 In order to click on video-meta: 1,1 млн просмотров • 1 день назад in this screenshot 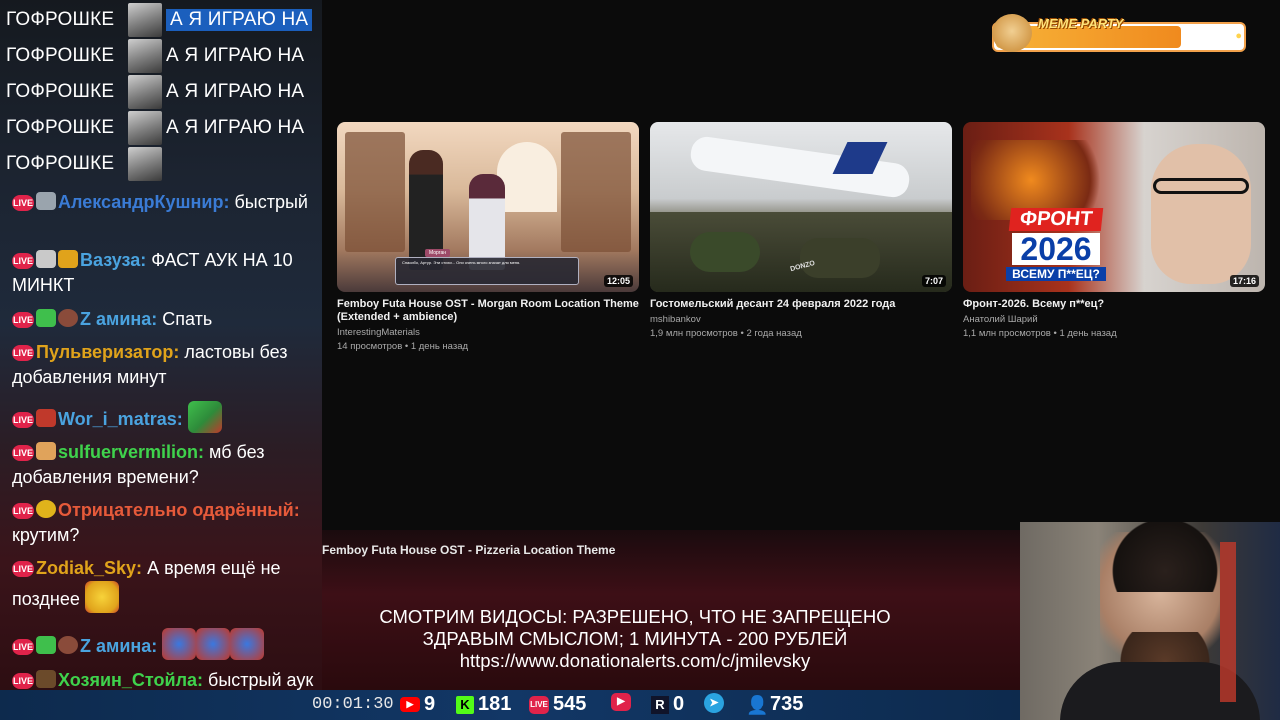, I will do `click(1040, 333)`.